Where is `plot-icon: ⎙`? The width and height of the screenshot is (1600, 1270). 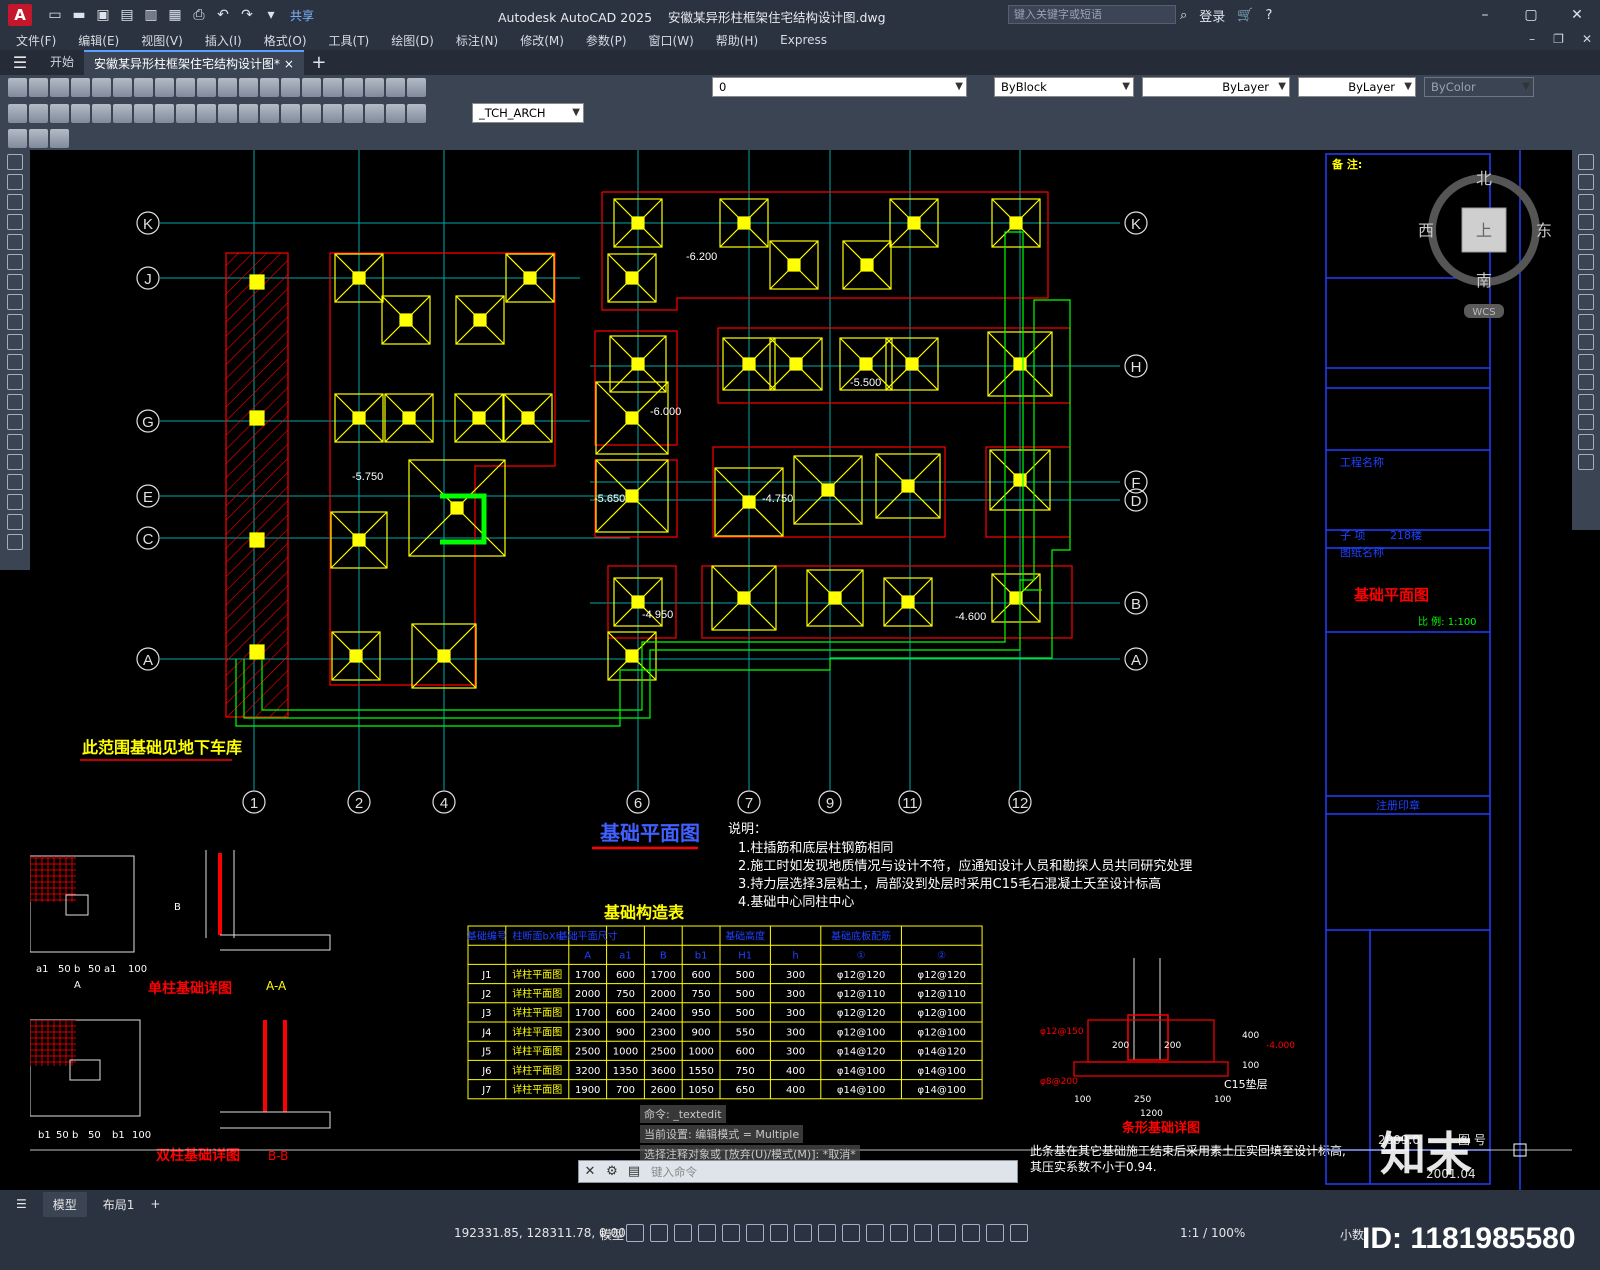 plot-icon: ⎙ is located at coordinates (199, 15).